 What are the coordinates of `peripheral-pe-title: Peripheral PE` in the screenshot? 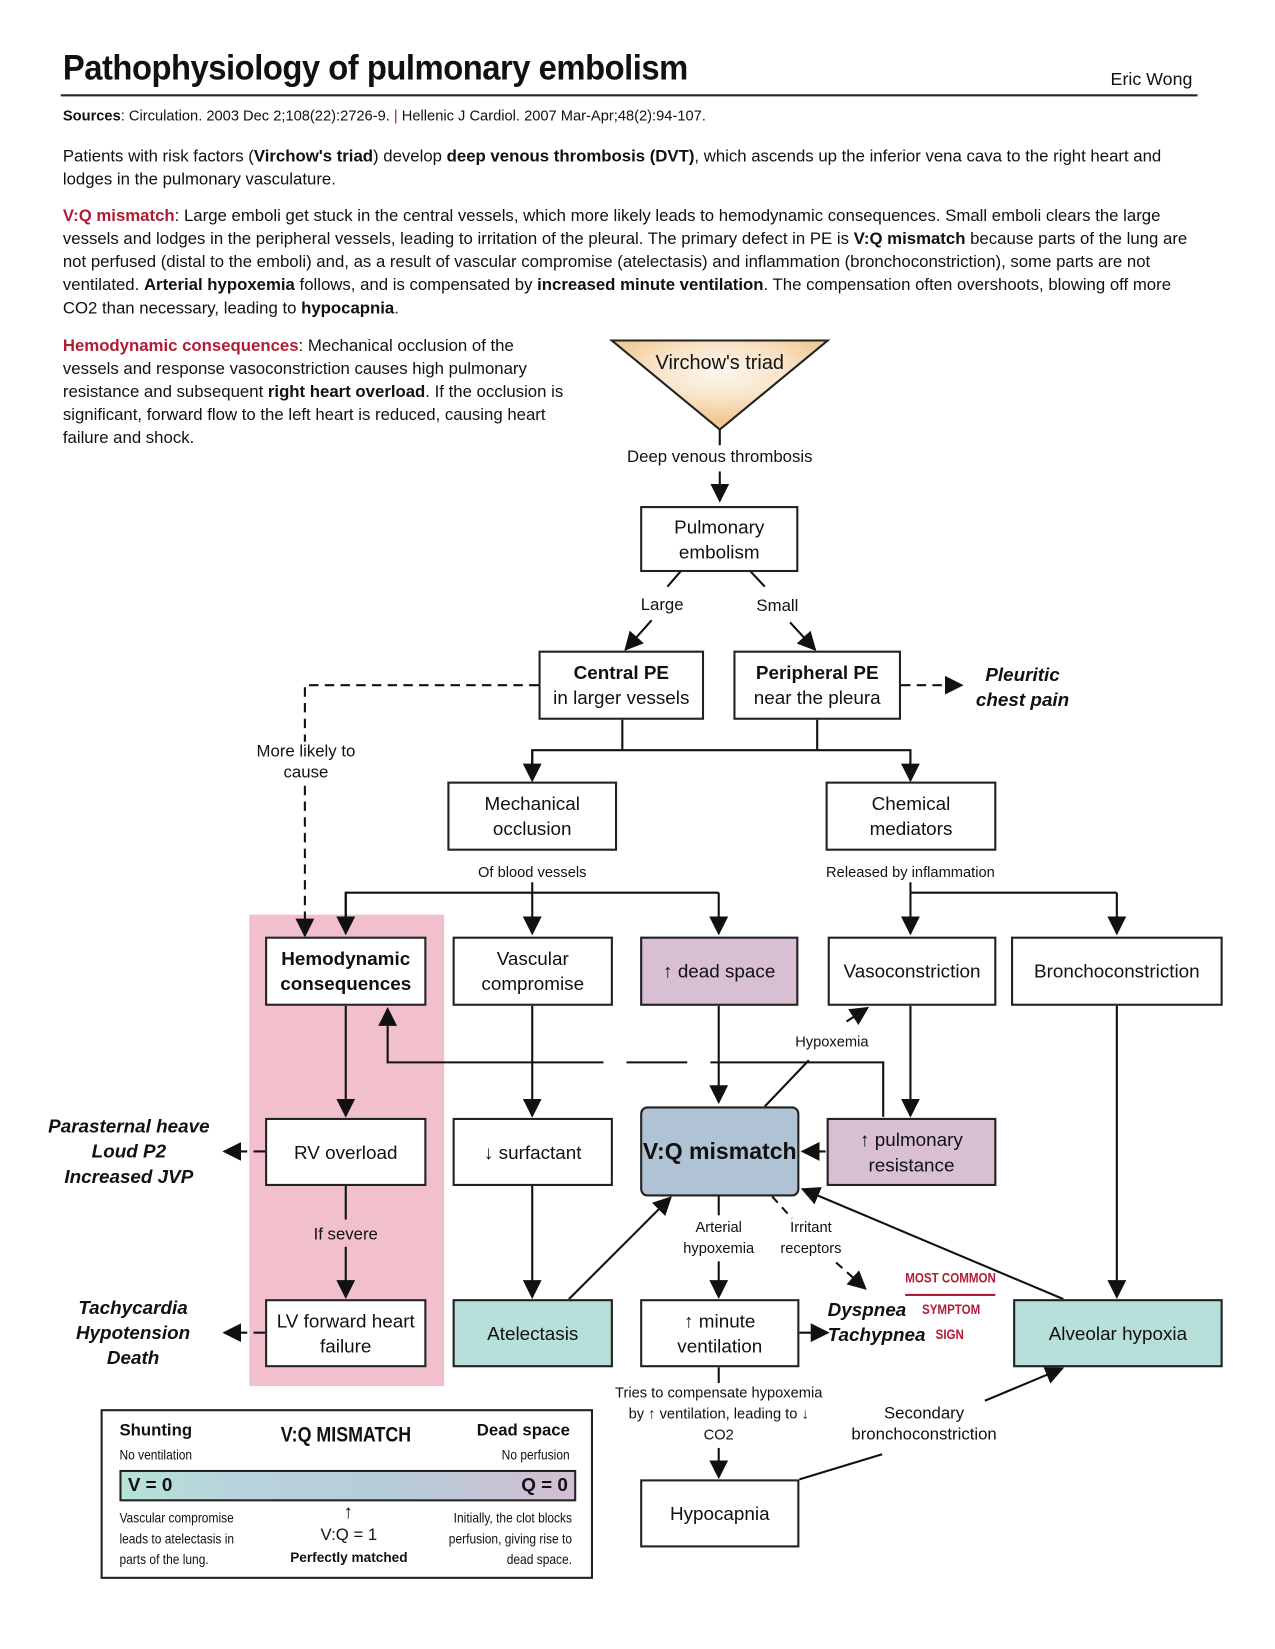 It's located at (817, 673).